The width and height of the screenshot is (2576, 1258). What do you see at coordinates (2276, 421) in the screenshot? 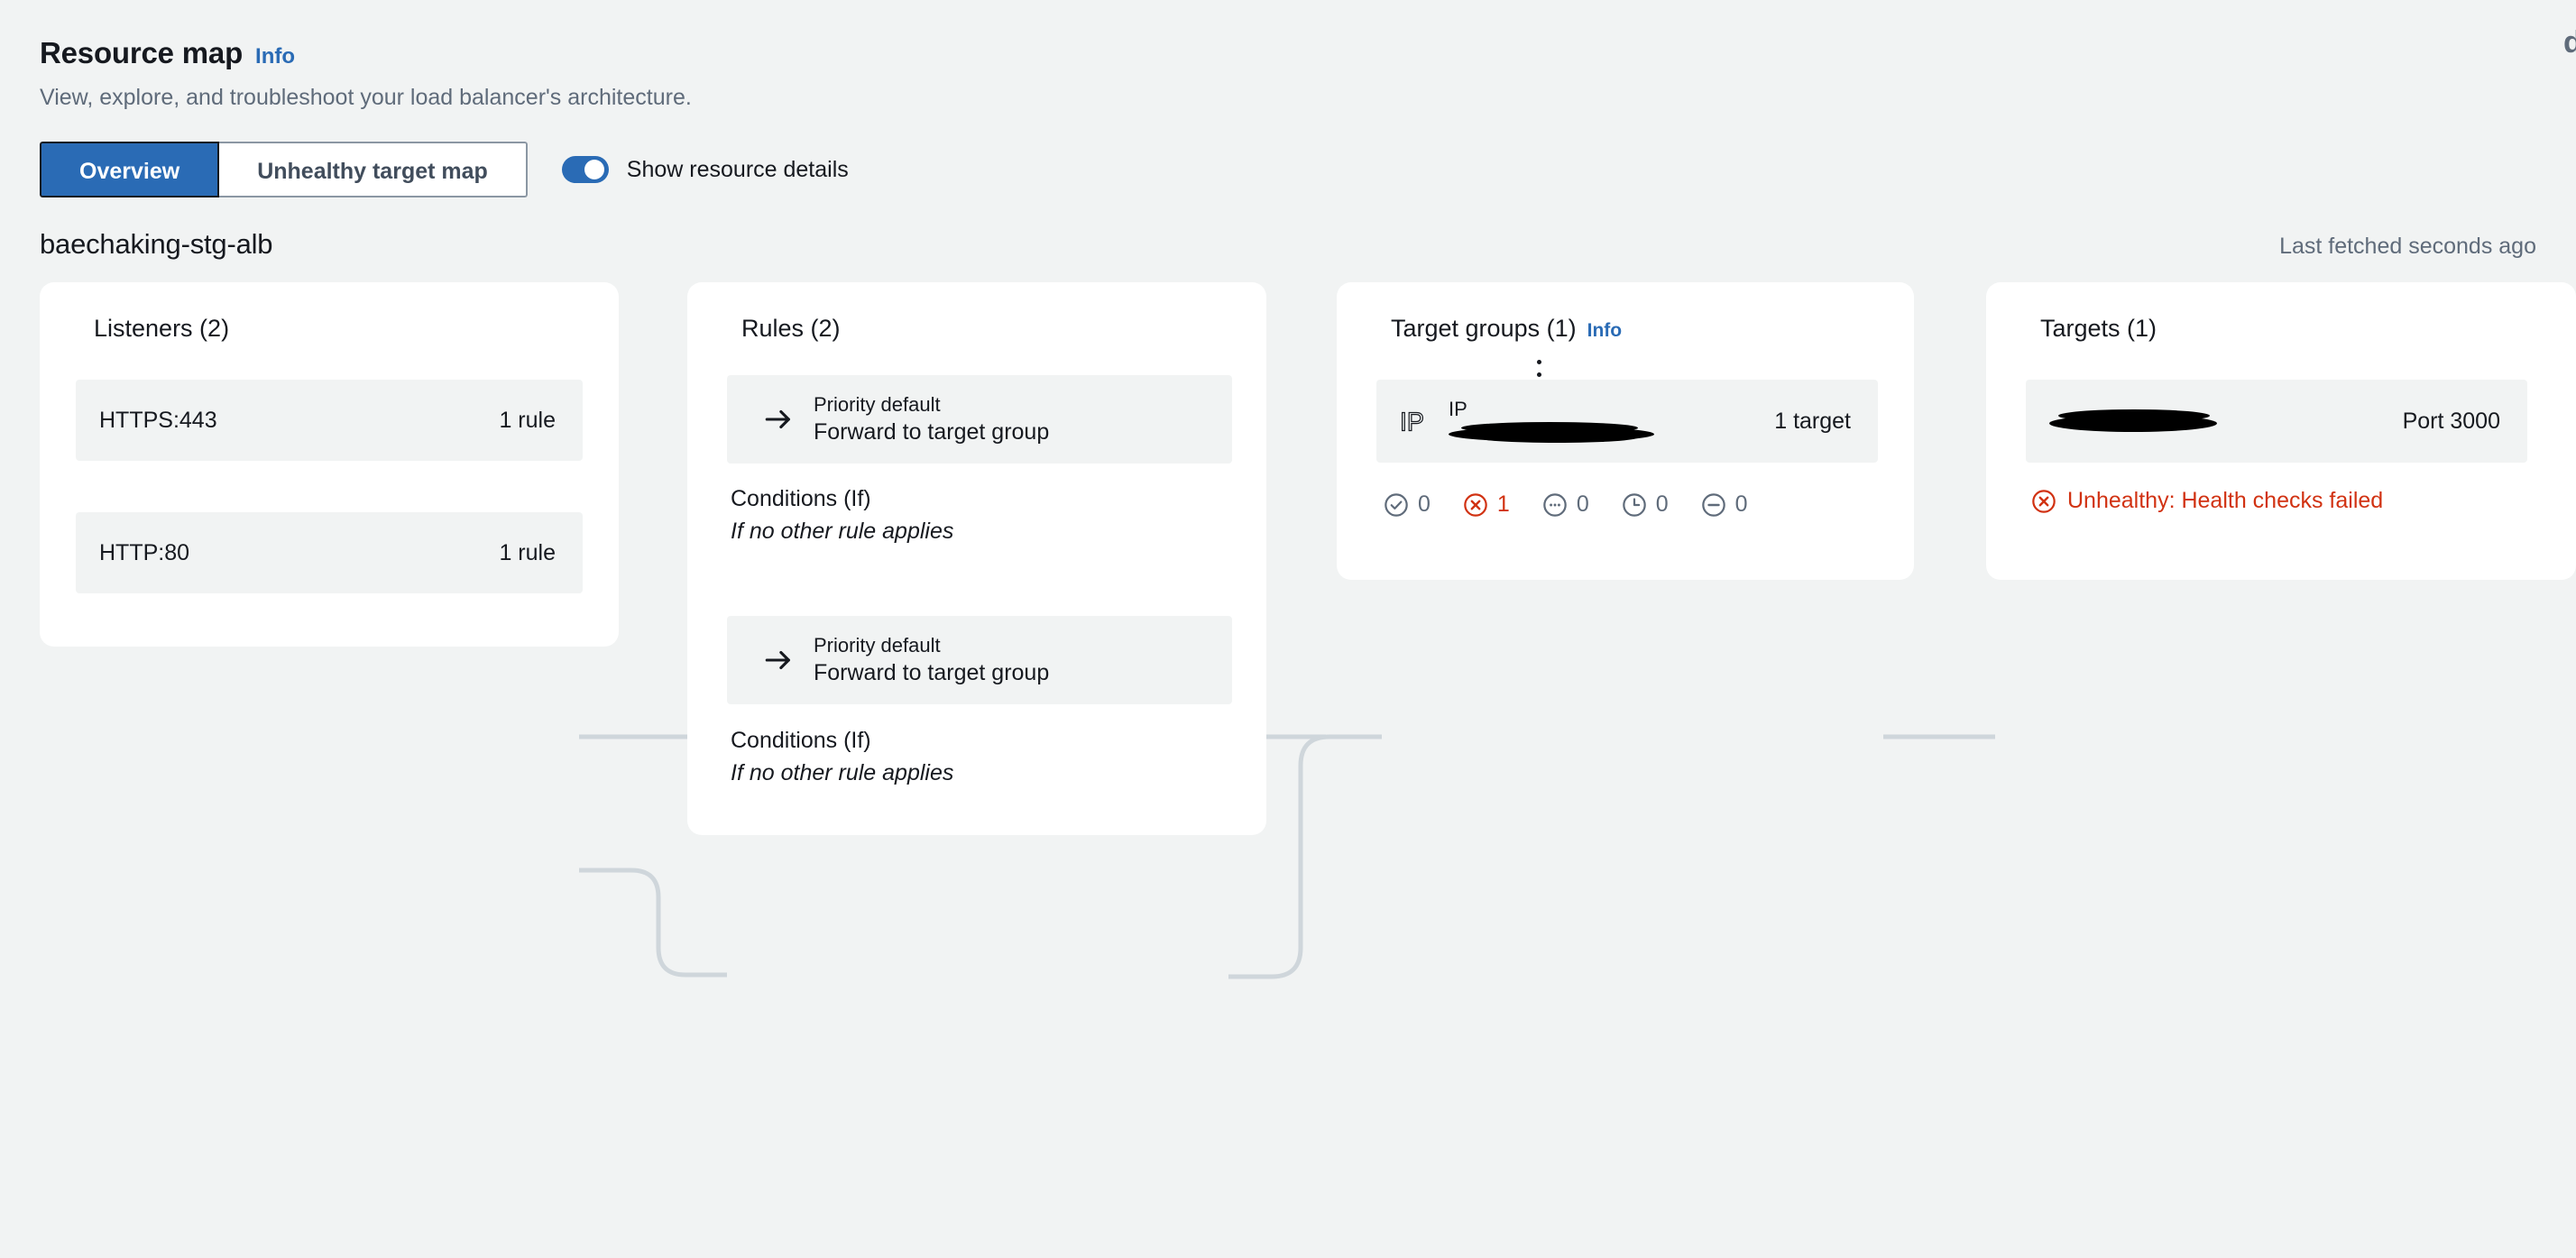
I see `target-row: Port 3000` at bounding box center [2276, 421].